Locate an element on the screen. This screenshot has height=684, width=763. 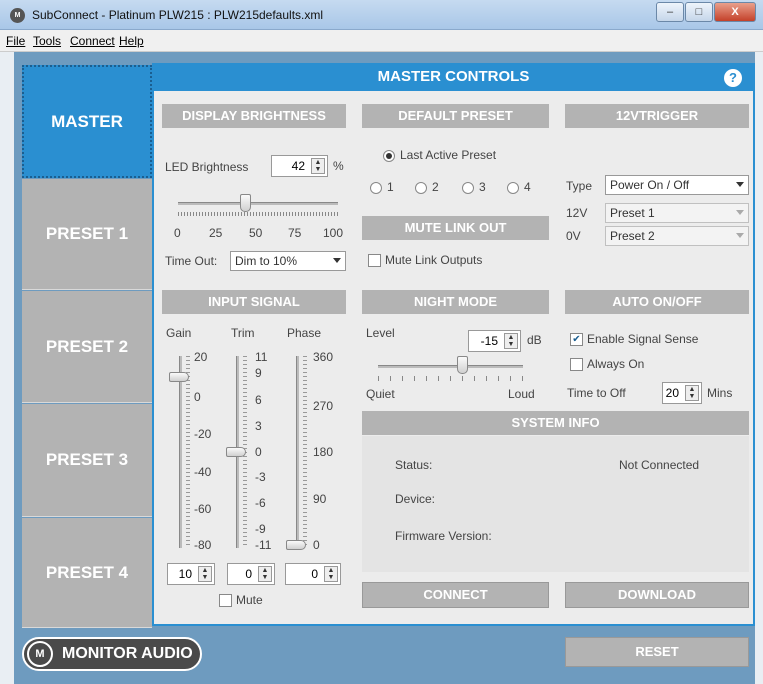
always-on-label: Always On is located at coordinates (616, 364).